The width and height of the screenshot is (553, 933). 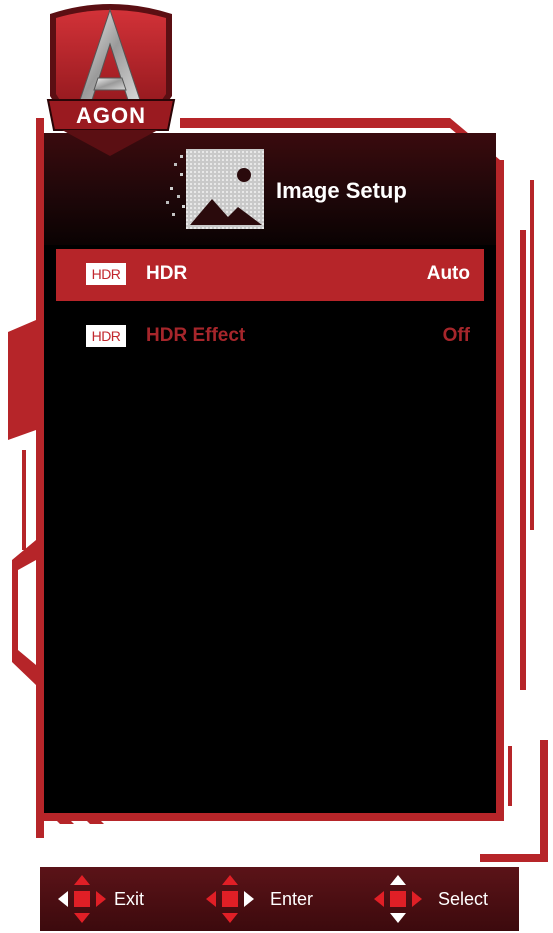 I want to click on nav-select: Select, so click(x=442, y=899).